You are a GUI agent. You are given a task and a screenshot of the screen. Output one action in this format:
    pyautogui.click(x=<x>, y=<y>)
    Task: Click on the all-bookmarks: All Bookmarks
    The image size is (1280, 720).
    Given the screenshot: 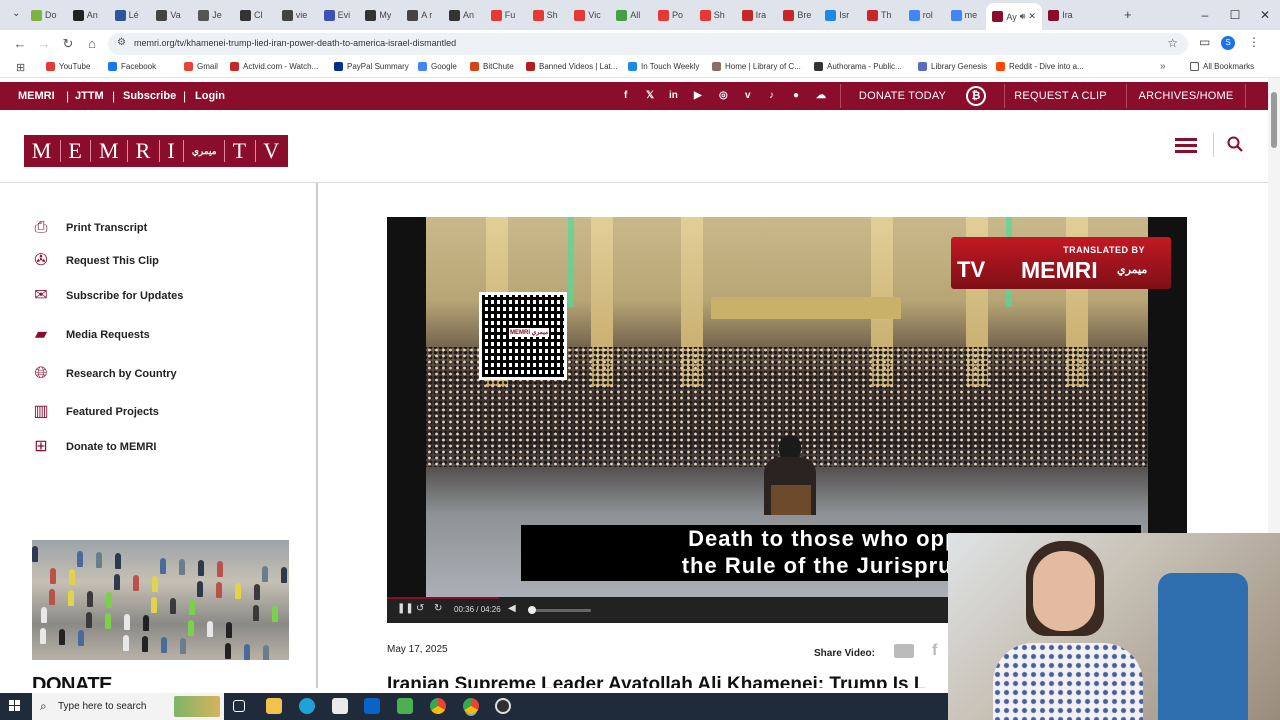 What is the action you would take?
    pyautogui.click(x=1222, y=66)
    